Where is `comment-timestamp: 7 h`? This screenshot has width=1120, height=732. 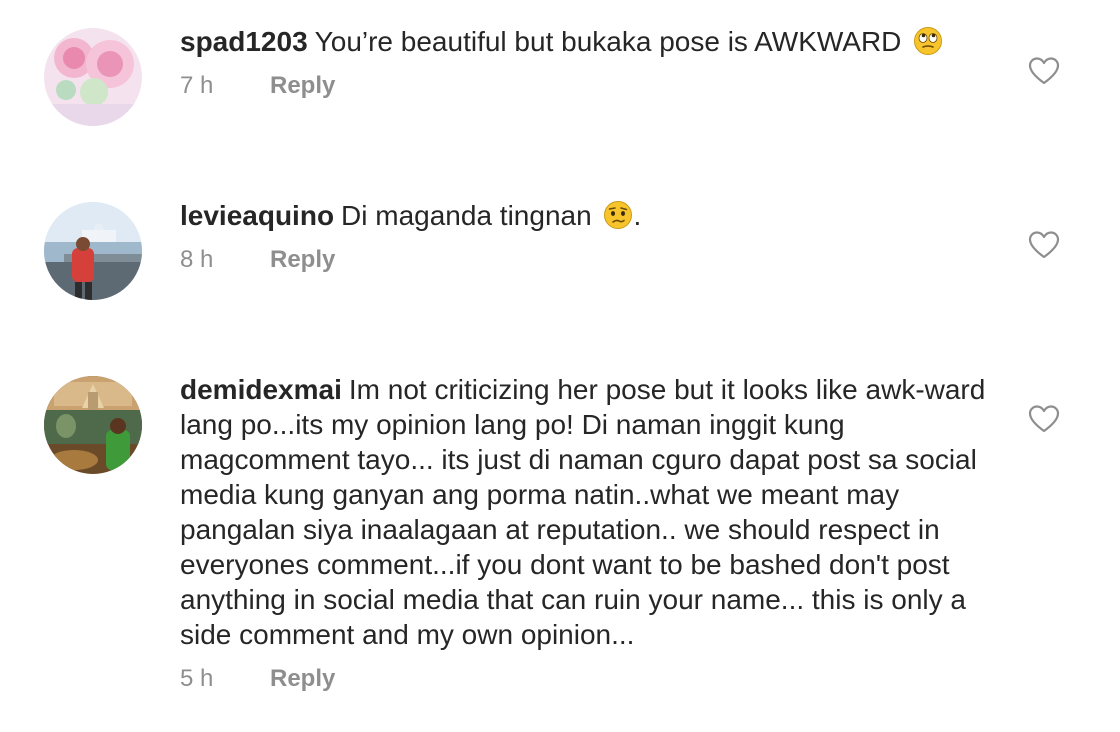
comment-timestamp: 7 h is located at coordinates (197, 85).